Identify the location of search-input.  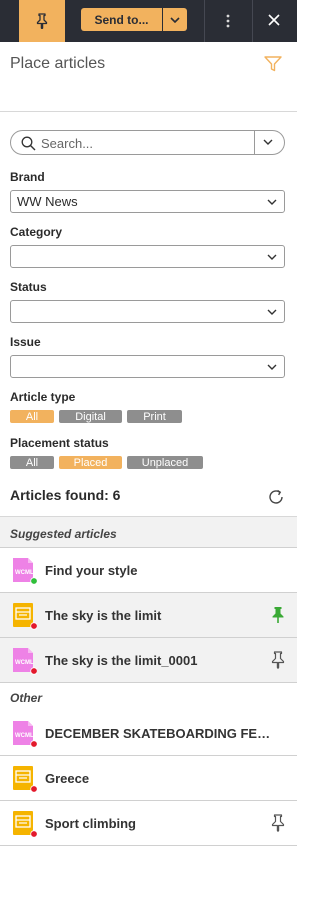
(146, 143).